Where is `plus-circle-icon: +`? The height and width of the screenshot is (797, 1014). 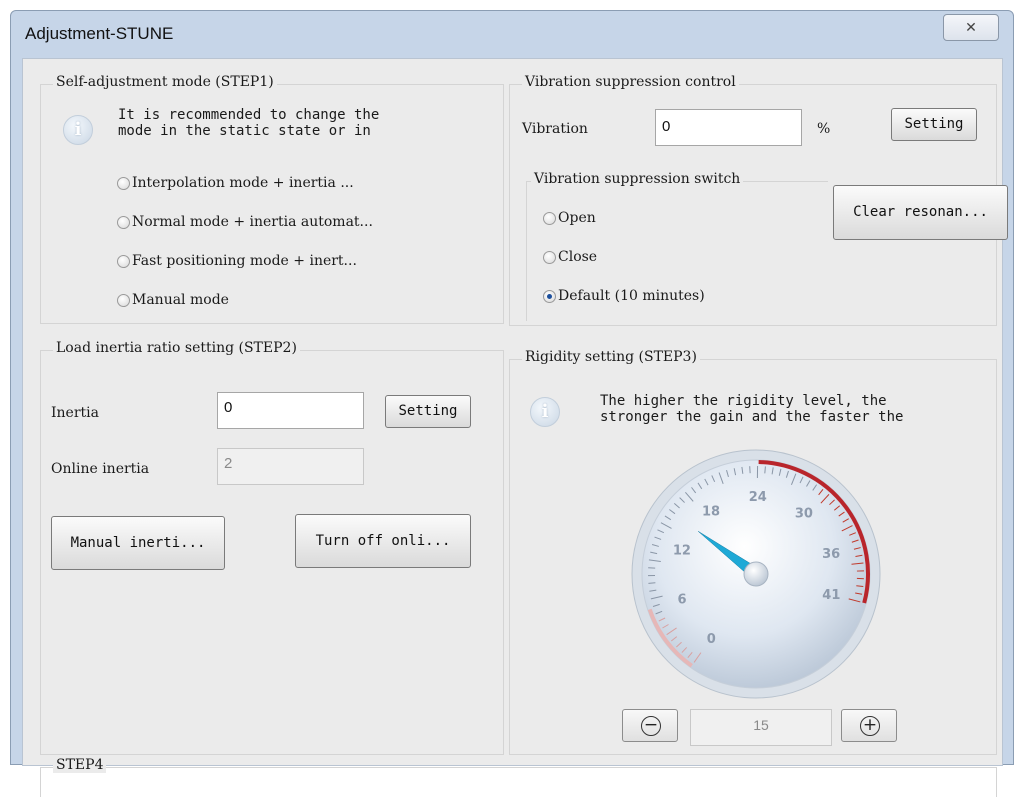 plus-circle-icon: + is located at coordinates (870, 726).